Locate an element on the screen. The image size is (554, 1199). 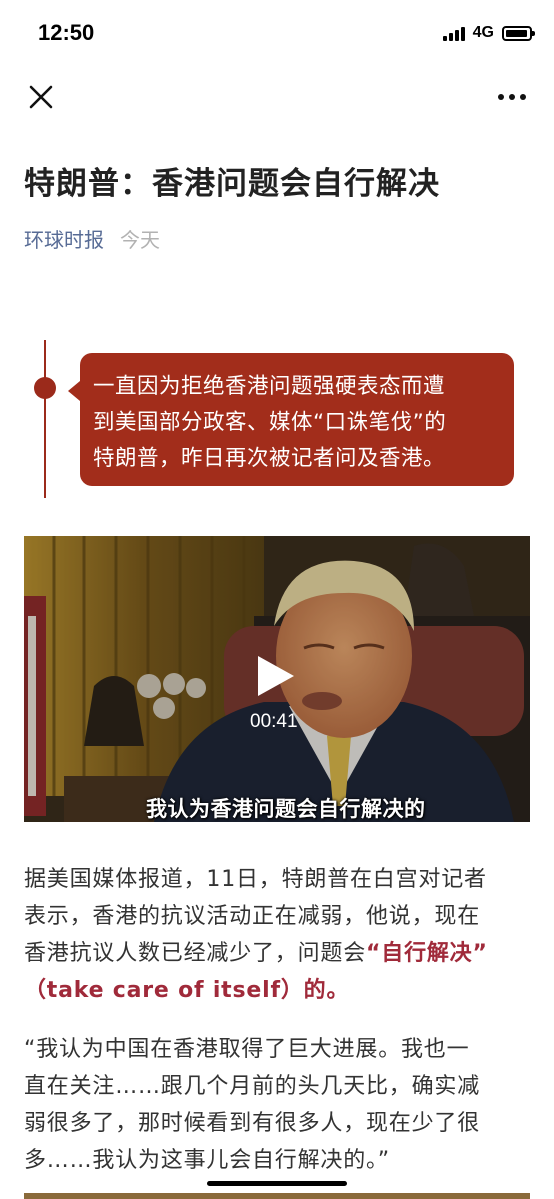
article-source-link: 环球时报 is located at coordinates (64, 238).